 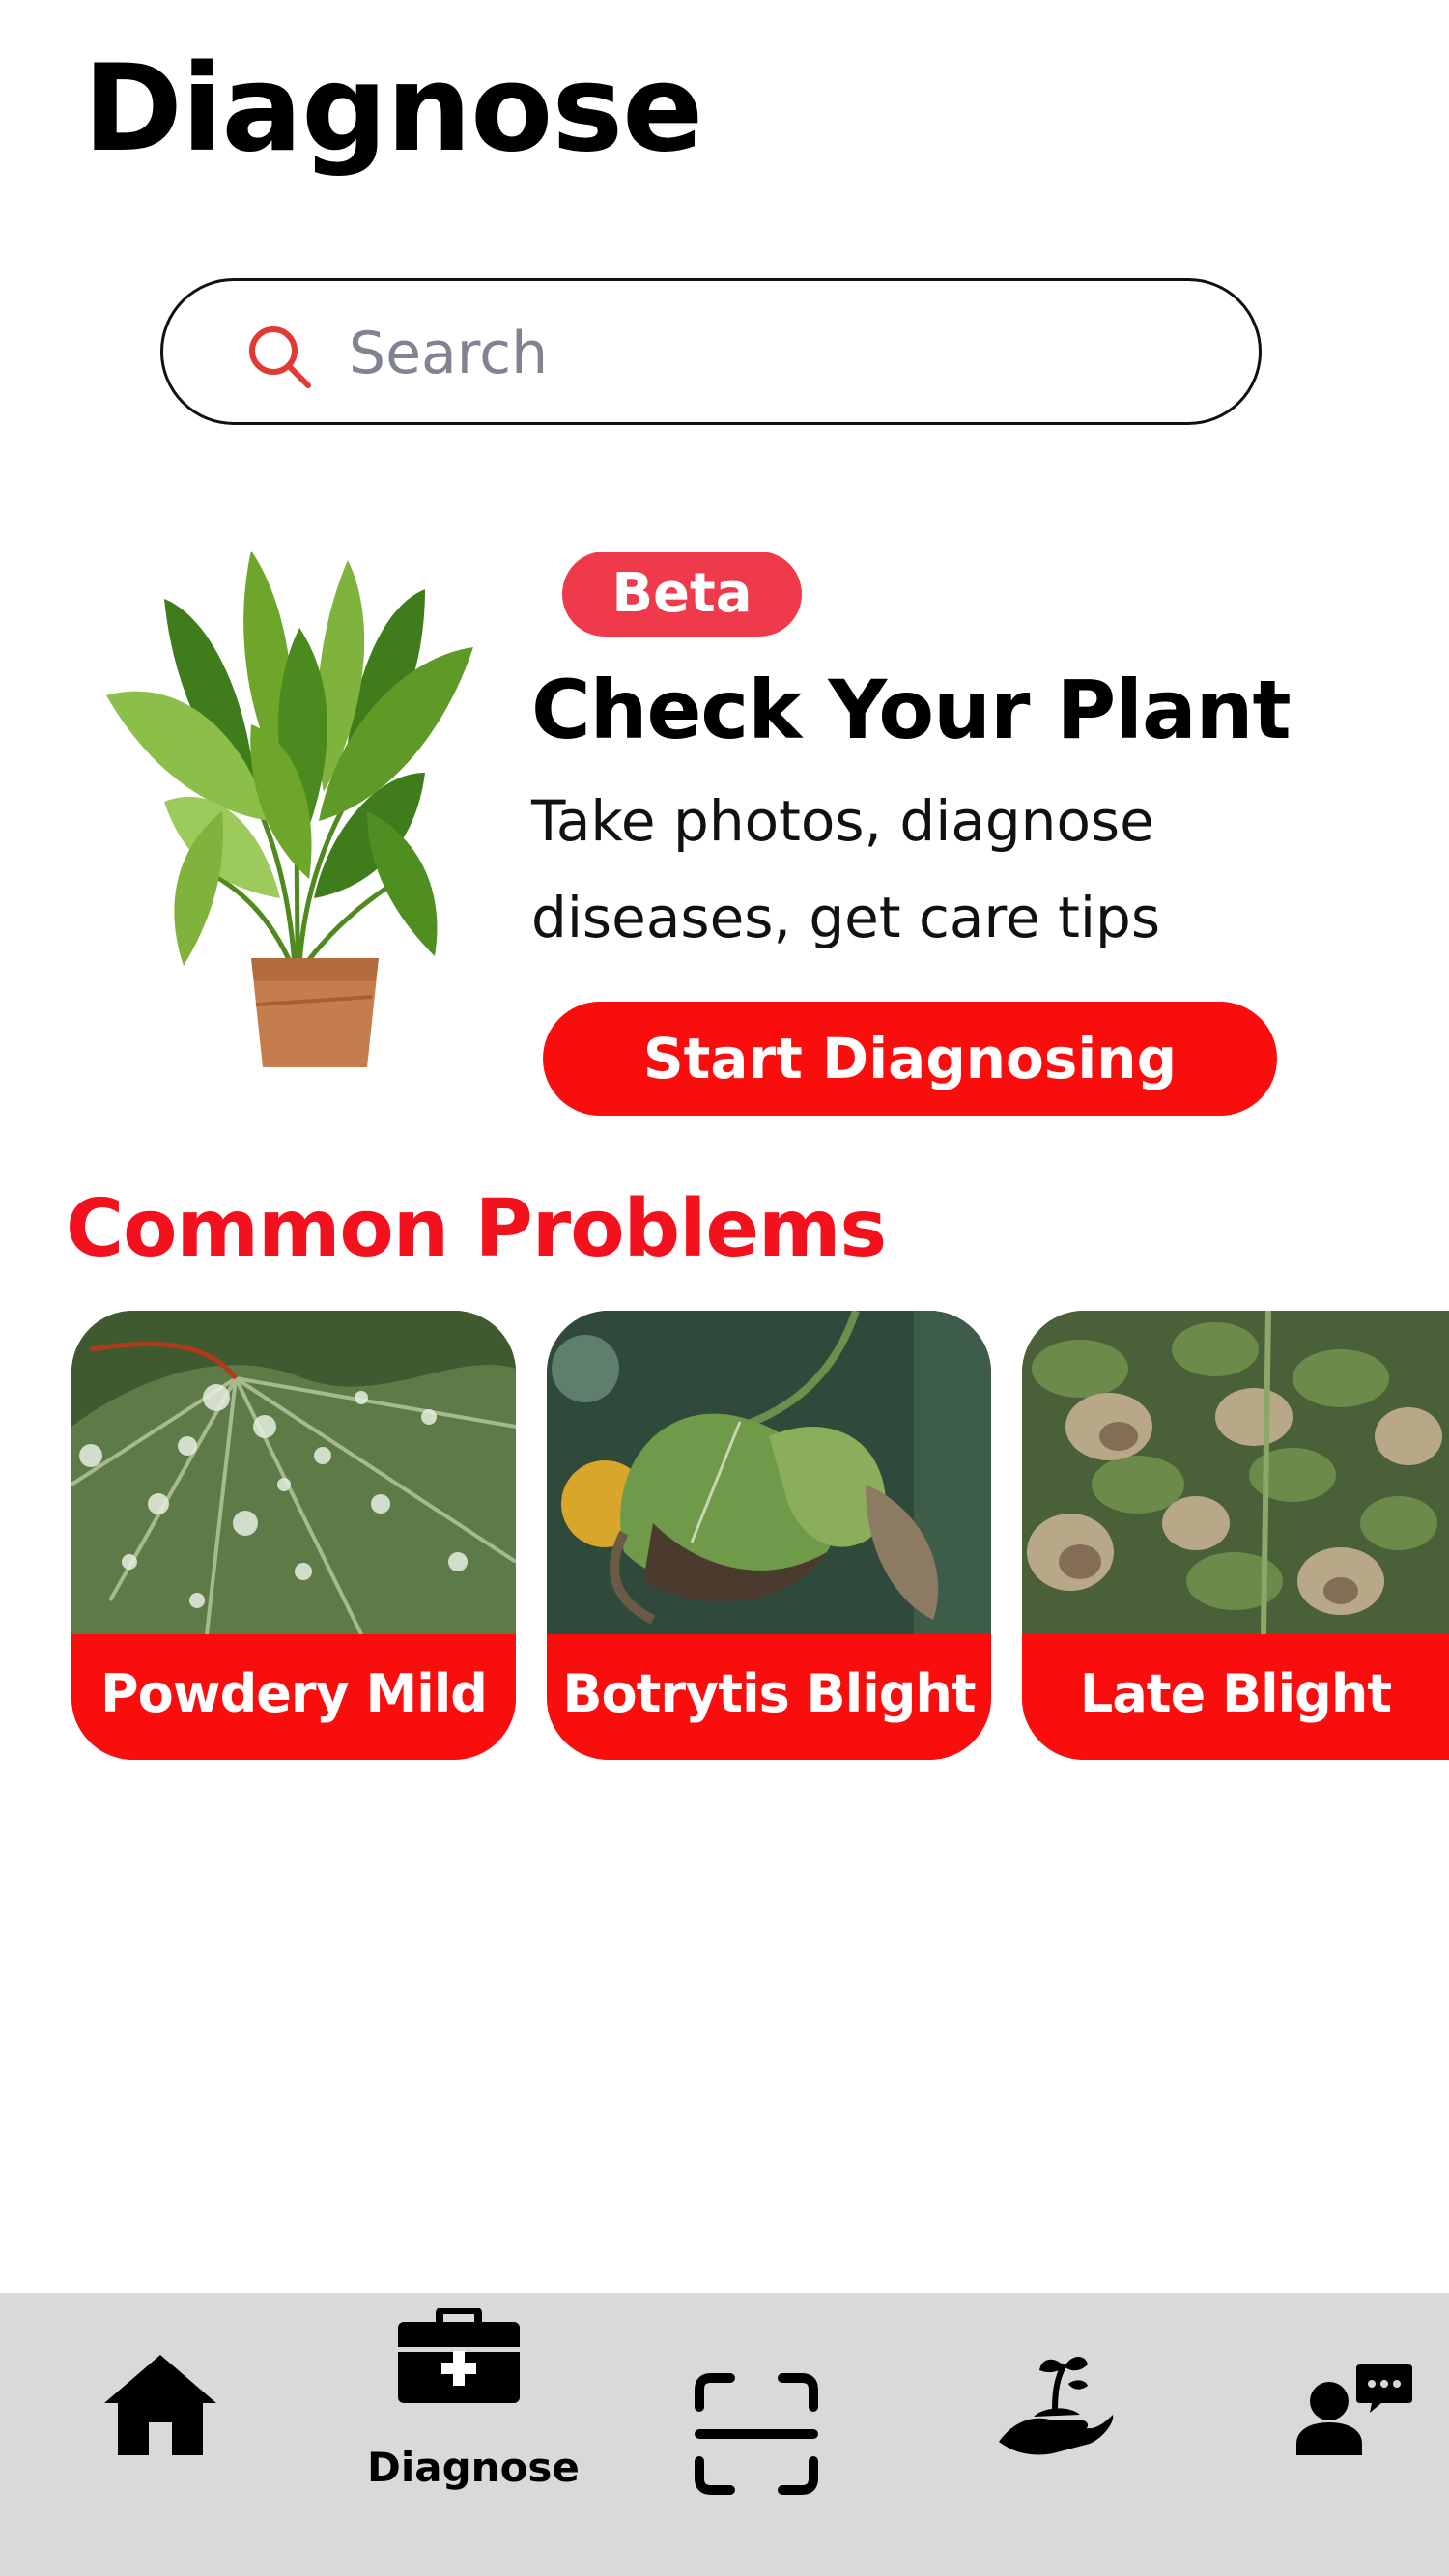 I want to click on page-title: Diagnose, so click(x=393, y=109).